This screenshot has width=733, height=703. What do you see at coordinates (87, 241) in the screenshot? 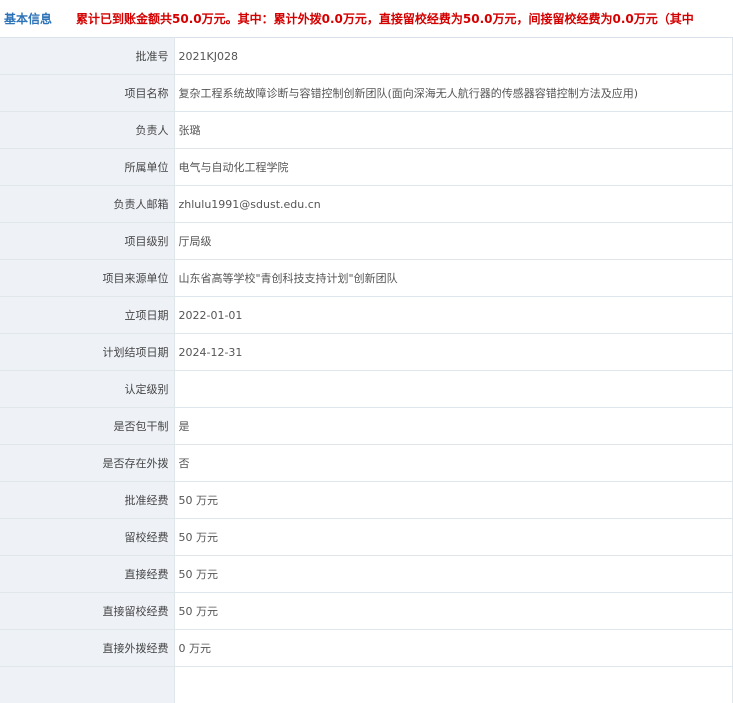
I see `field-label: 项目级别` at bounding box center [87, 241].